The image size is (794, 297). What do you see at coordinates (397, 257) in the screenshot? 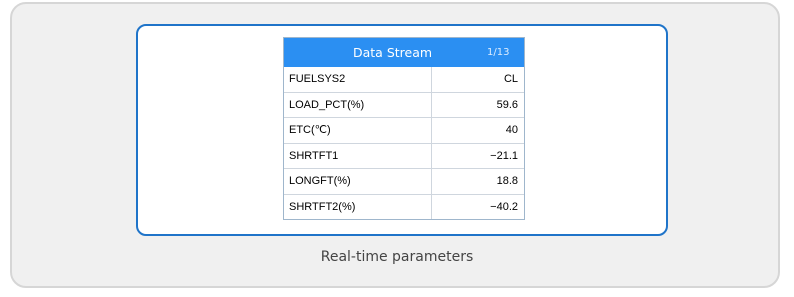
I see `image-caption: Real-time parameters` at bounding box center [397, 257].